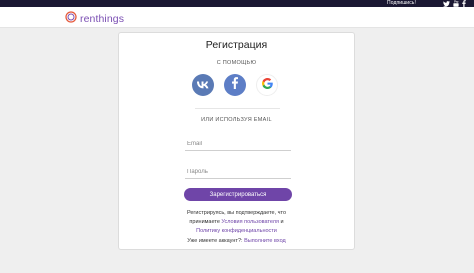 The height and width of the screenshot is (273, 474). What do you see at coordinates (236, 213) in the screenshot?
I see `terms-text-line1: Регистрируясь, вы подтверждаете, что` at bounding box center [236, 213].